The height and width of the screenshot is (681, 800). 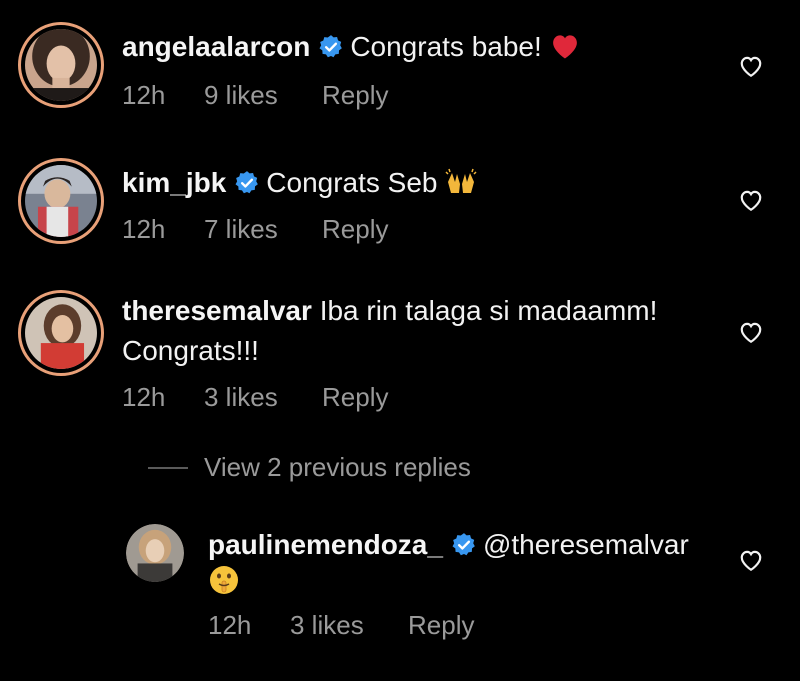 I want to click on comment-text-line1: Iba rin talaga si madaamm!, so click(x=488, y=310).